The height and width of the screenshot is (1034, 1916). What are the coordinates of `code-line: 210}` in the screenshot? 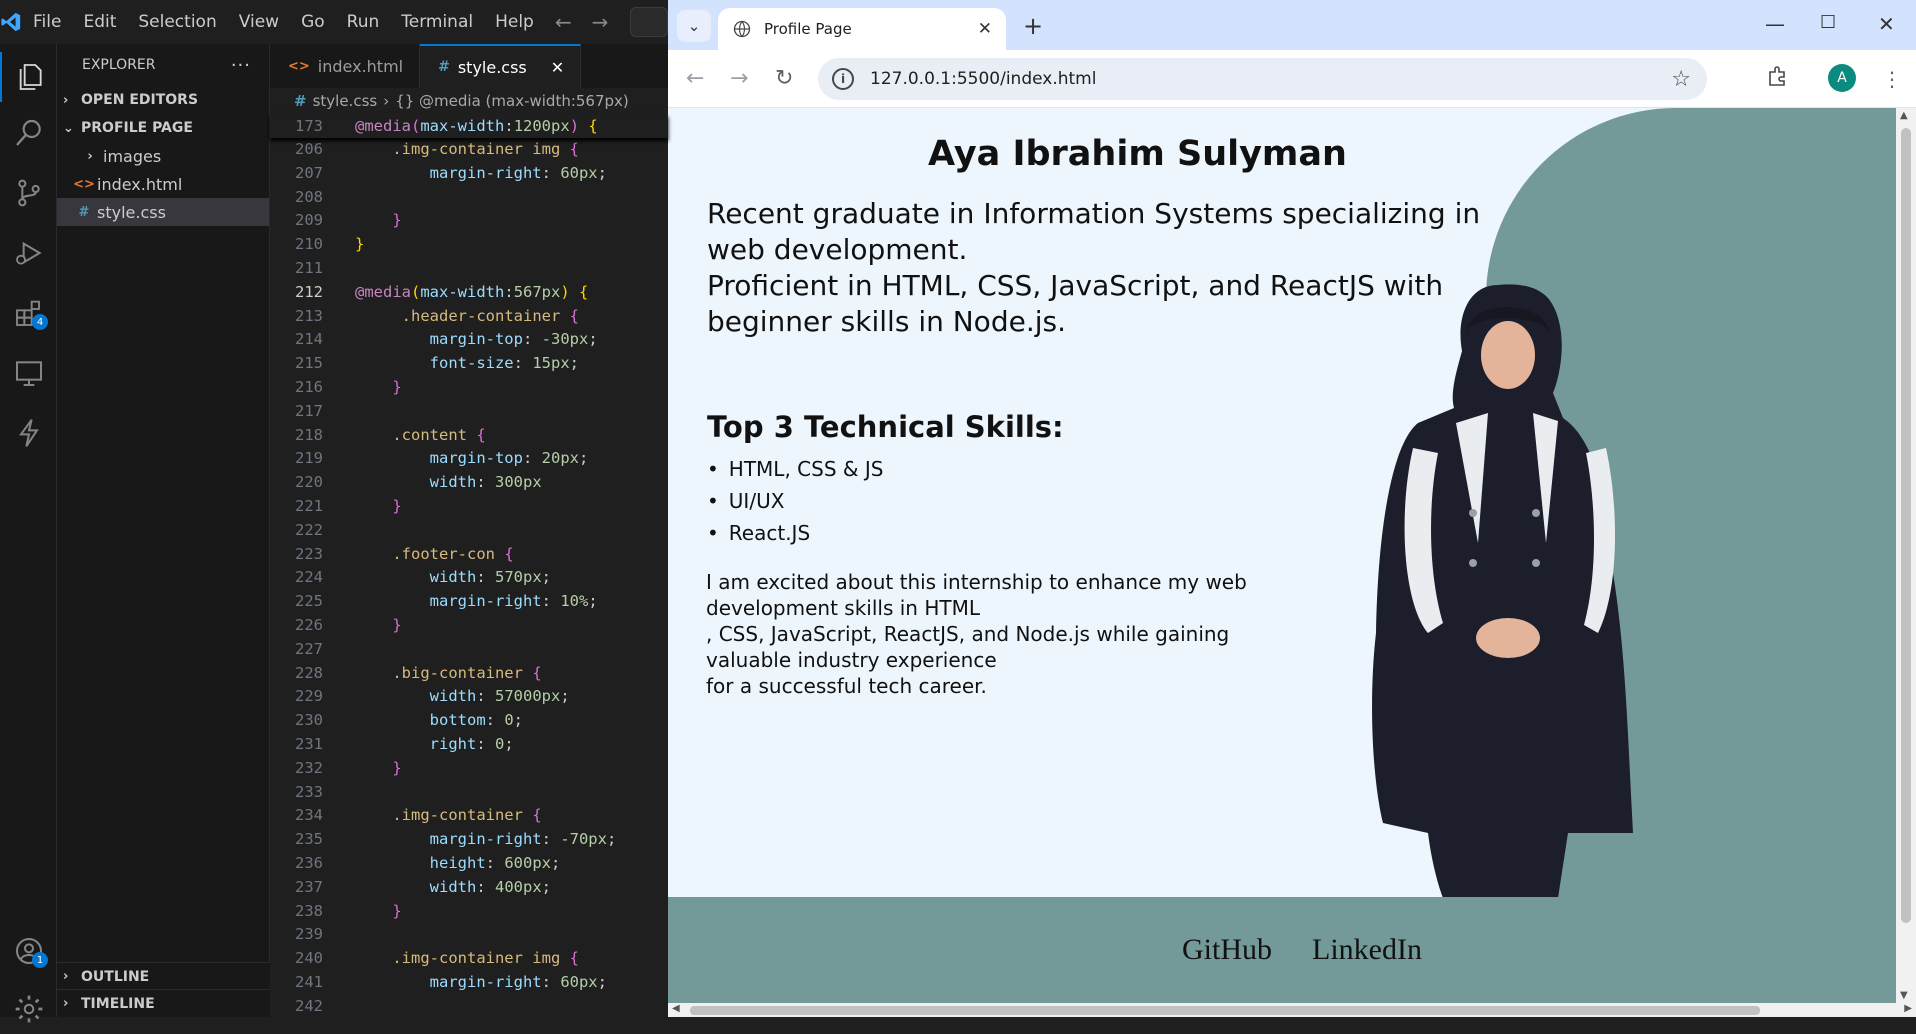 It's located at (469, 245).